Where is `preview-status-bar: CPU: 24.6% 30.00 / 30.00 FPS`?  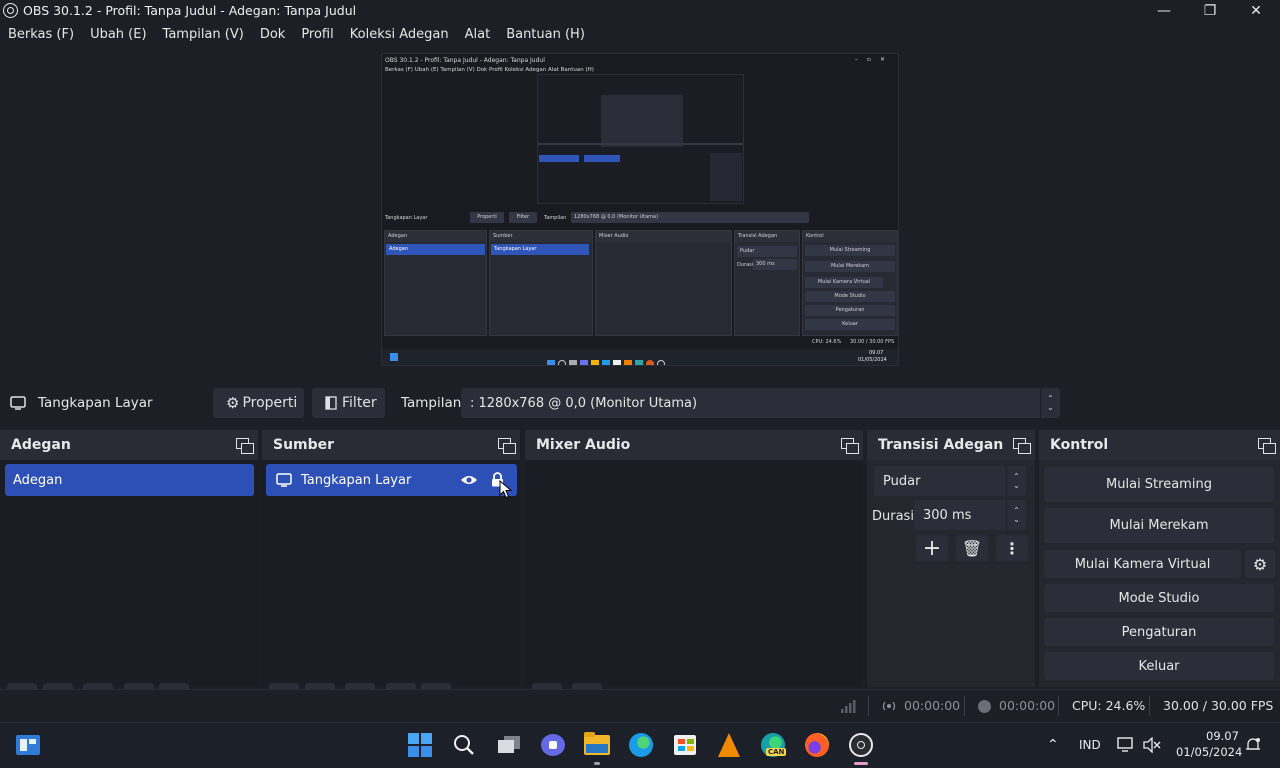
preview-status-bar: CPU: 24.6% 30.00 / 30.00 FPS is located at coordinates (640, 343).